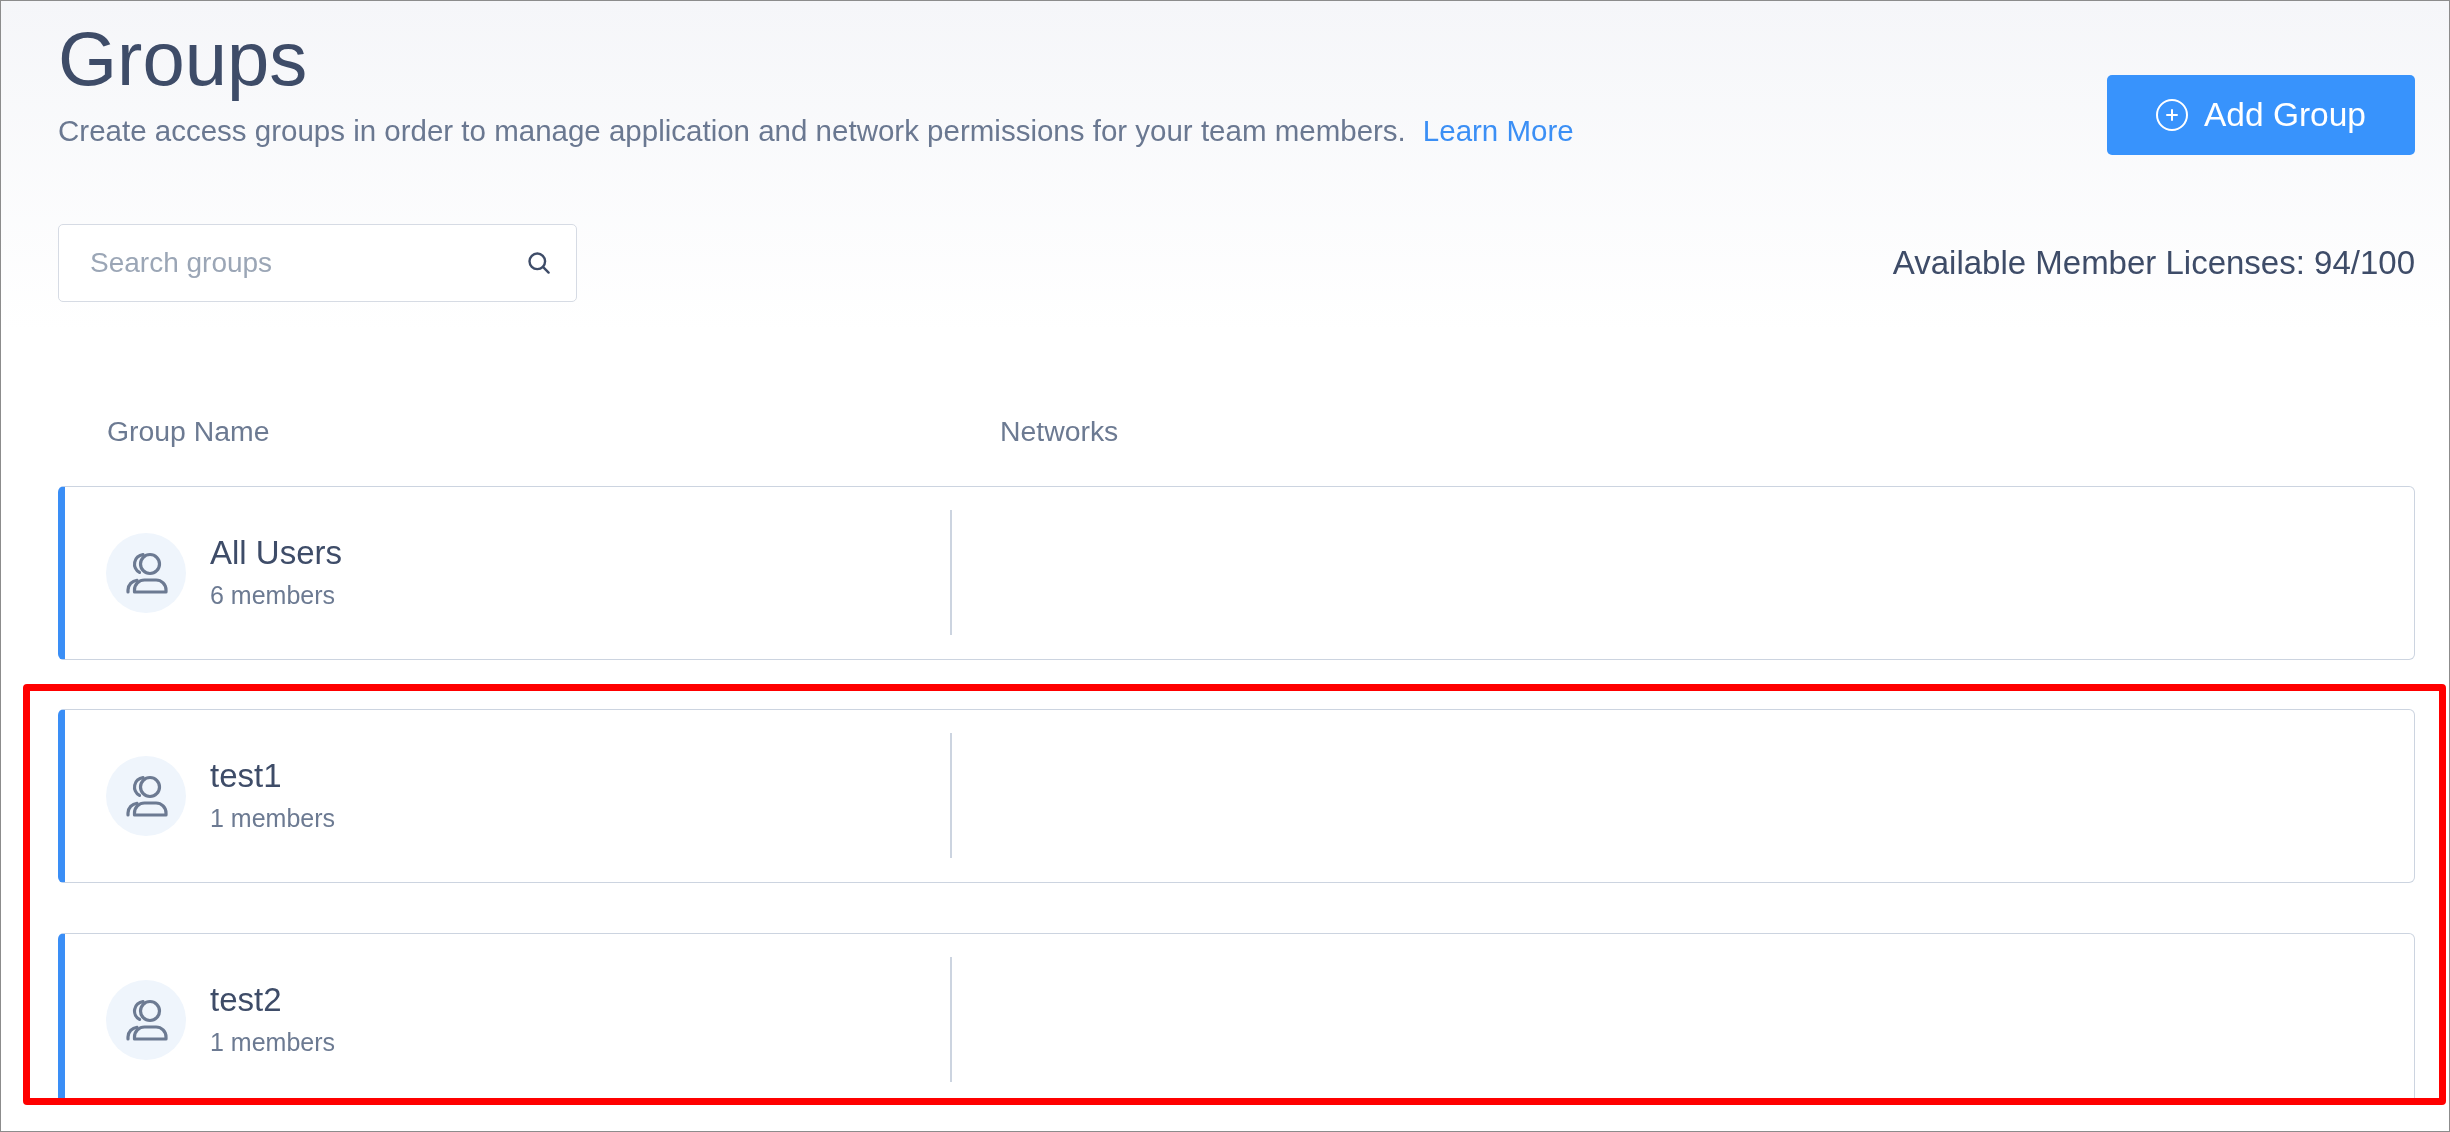  Describe the element at coordinates (1059, 431) in the screenshot. I see `column-header: Networks` at that location.